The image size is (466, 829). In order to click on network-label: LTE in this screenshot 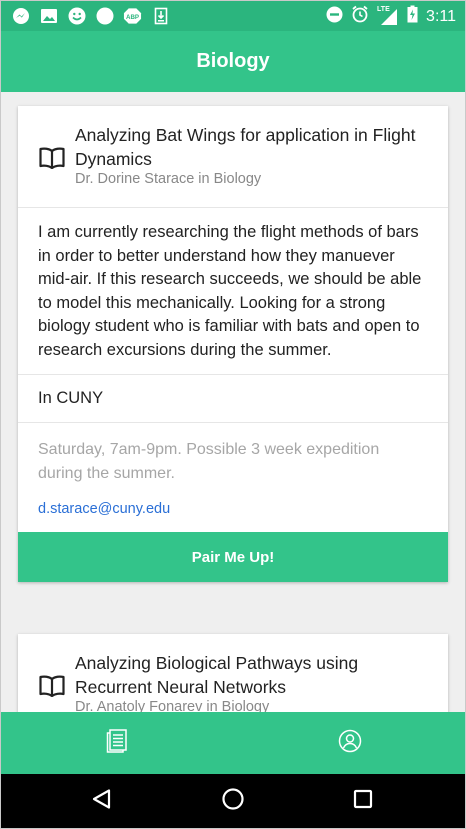, I will do `click(383, 9)`.